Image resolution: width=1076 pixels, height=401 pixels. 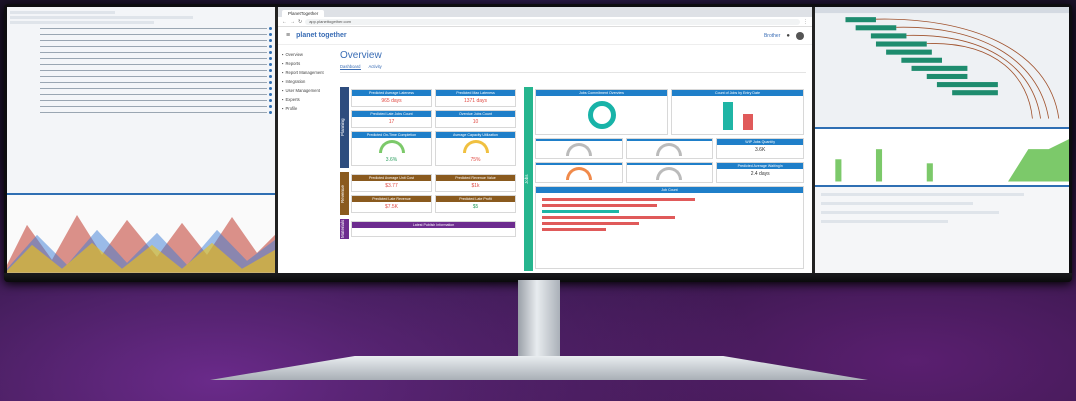 What do you see at coordinates (391, 98) in the screenshot?
I see `kpi-card: Predicted Average Lateness 965 days` at bounding box center [391, 98].